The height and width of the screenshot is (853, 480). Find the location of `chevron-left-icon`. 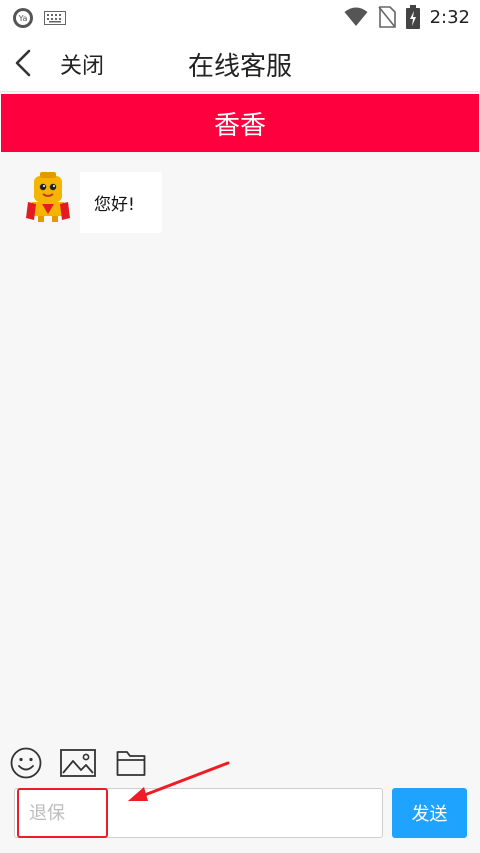

chevron-left-icon is located at coordinates (23, 63).